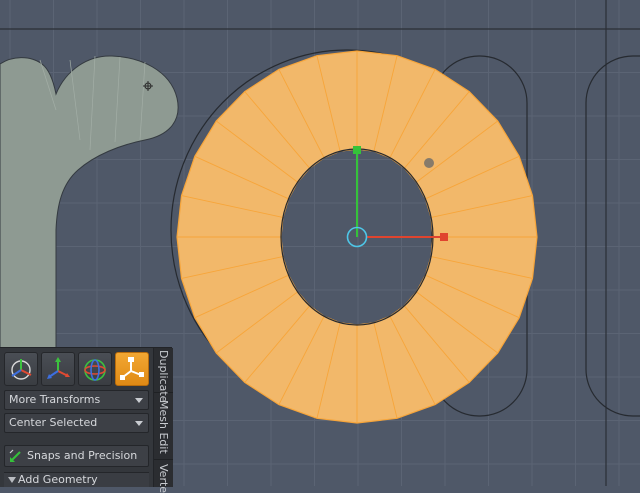 This screenshot has width=640, height=493. I want to click on mesh-vertex-marker, so click(429, 163).